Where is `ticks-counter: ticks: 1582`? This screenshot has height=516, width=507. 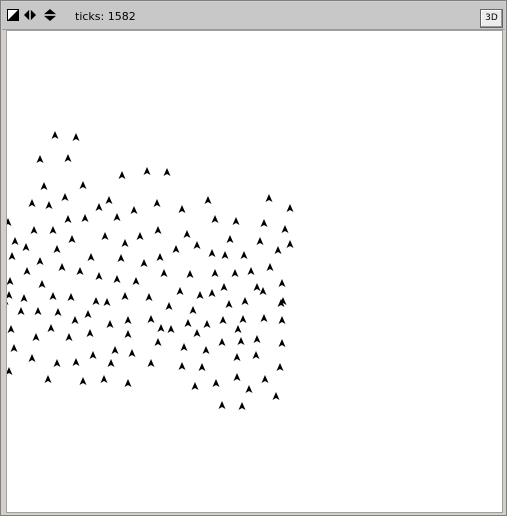 ticks-counter: ticks: 1582 is located at coordinates (105, 16).